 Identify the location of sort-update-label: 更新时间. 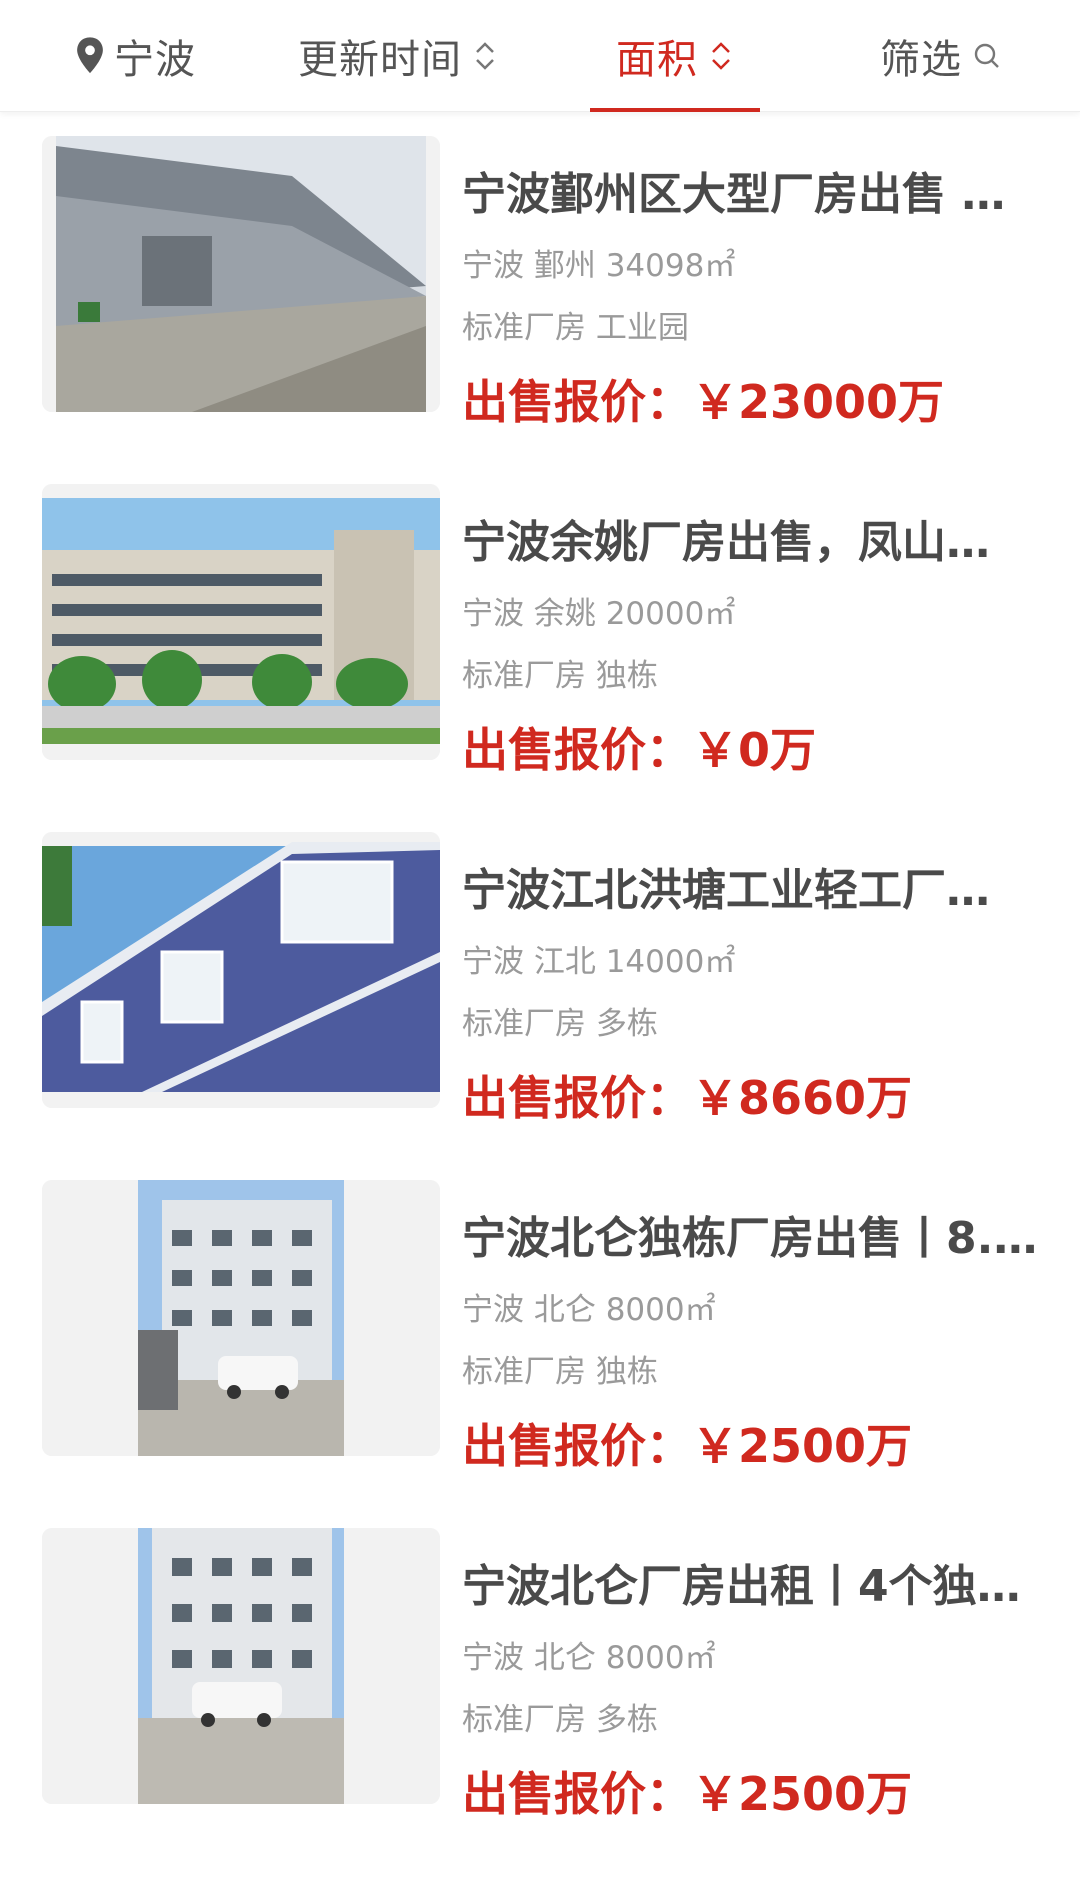
(380, 60).